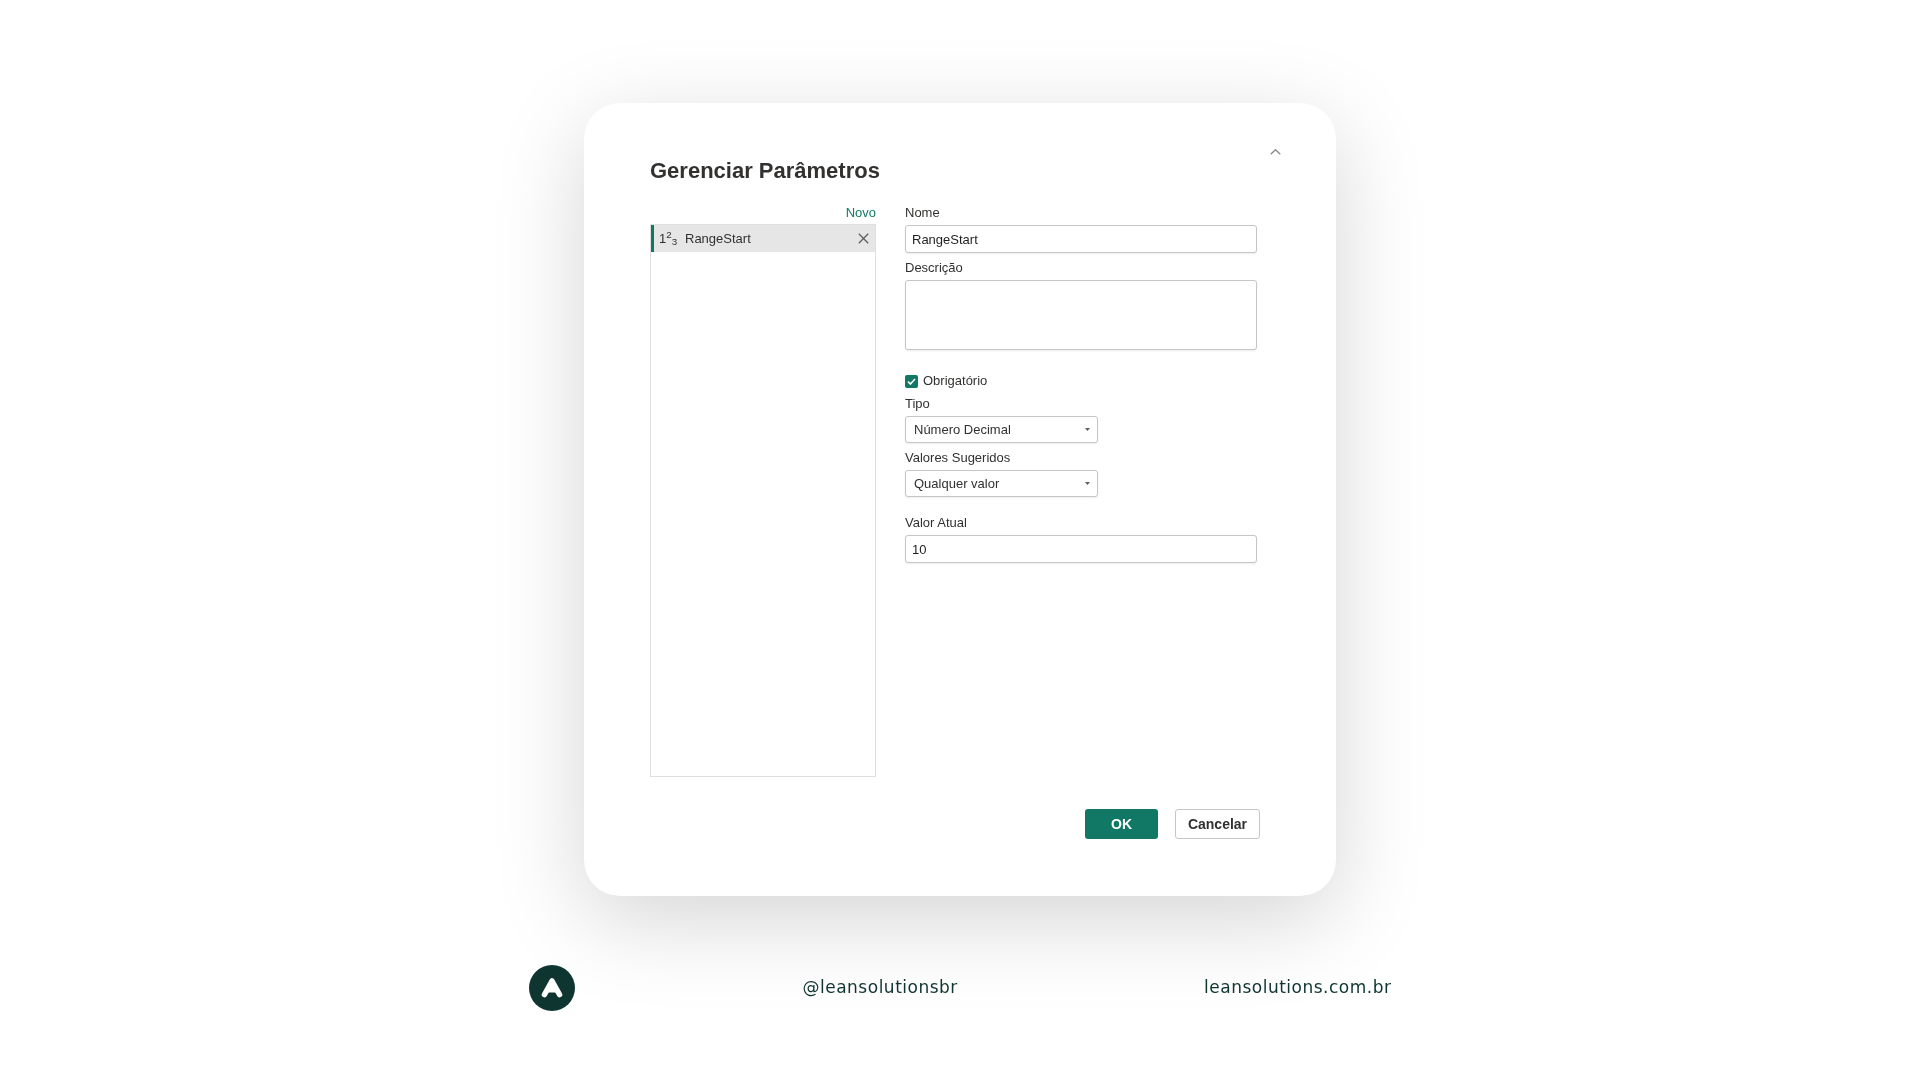 The width and height of the screenshot is (1920, 1080). Describe the element at coordinates (1298, 988) in the screenshot. I see `website-text: leansolutions.com.br` at that location.